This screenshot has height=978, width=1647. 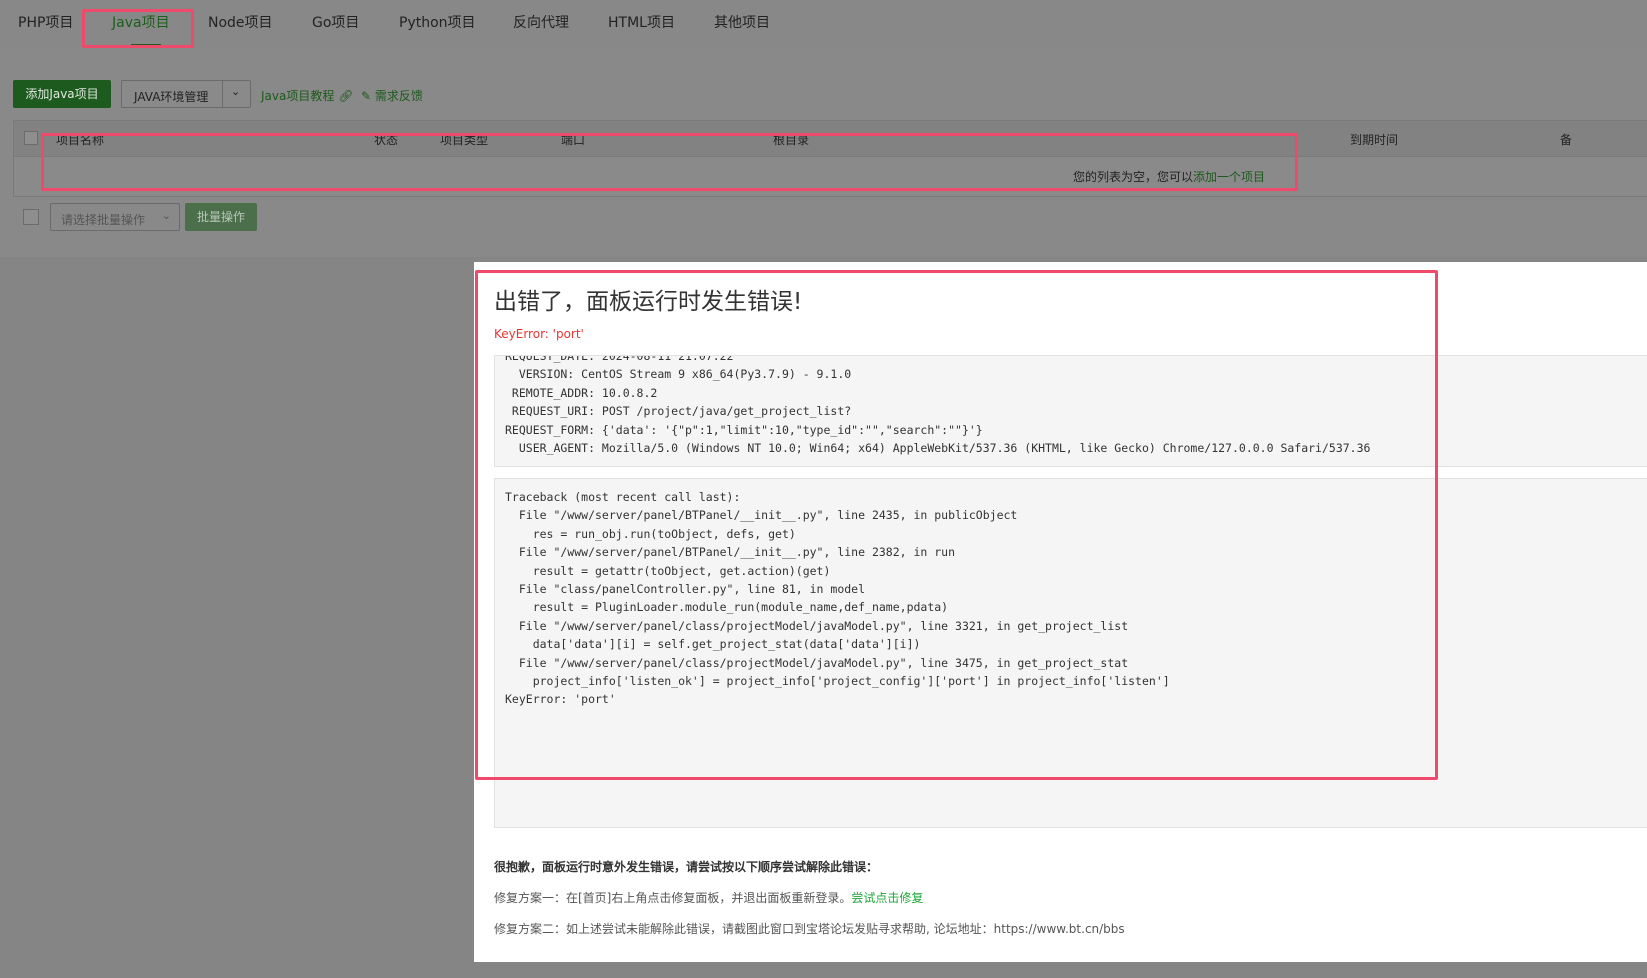 What do you see at coordinates (346, 96) in the screenshot?
I see `link-icon: 🔗︎` at bounding box center [346, 96].